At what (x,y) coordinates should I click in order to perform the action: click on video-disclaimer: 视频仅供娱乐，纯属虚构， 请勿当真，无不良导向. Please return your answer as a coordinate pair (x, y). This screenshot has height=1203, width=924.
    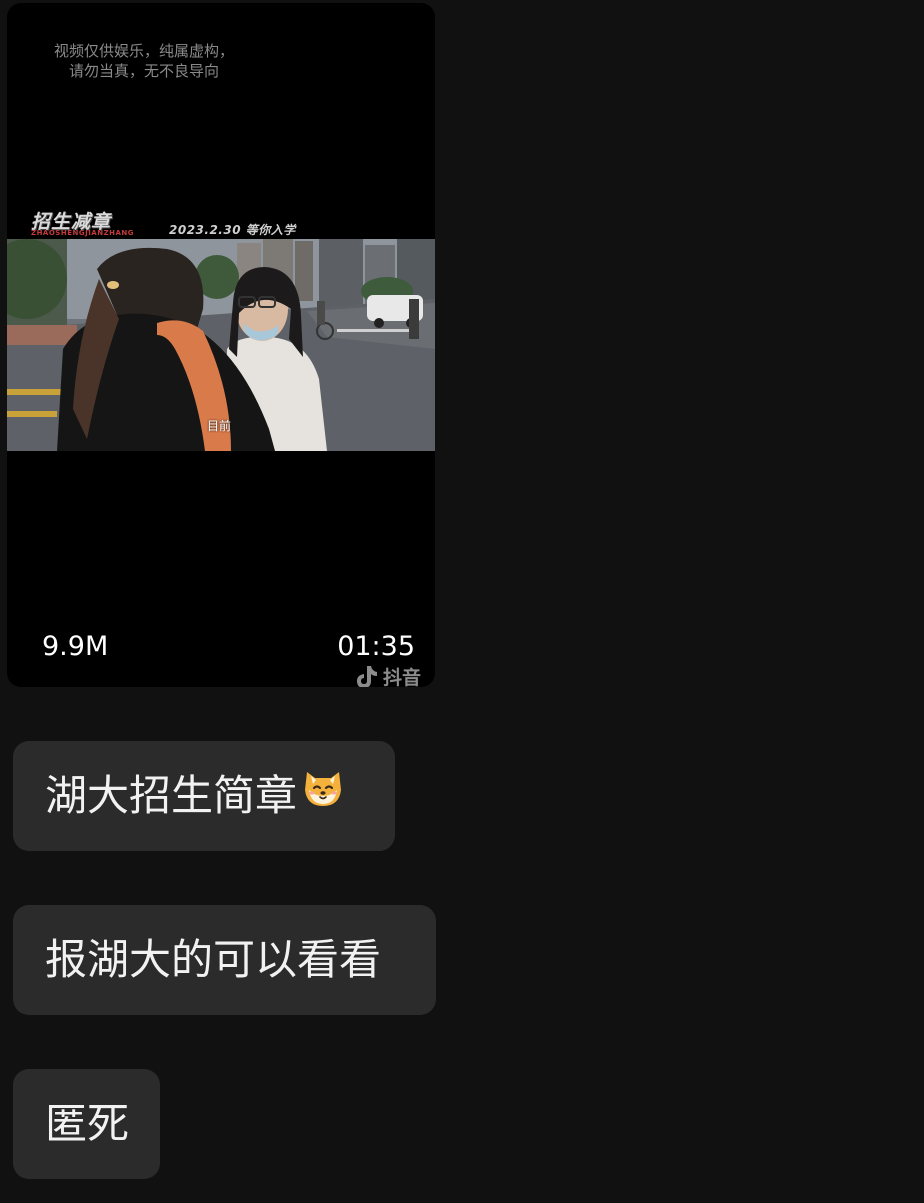
    Looking at the image, I should click on (144, 61).